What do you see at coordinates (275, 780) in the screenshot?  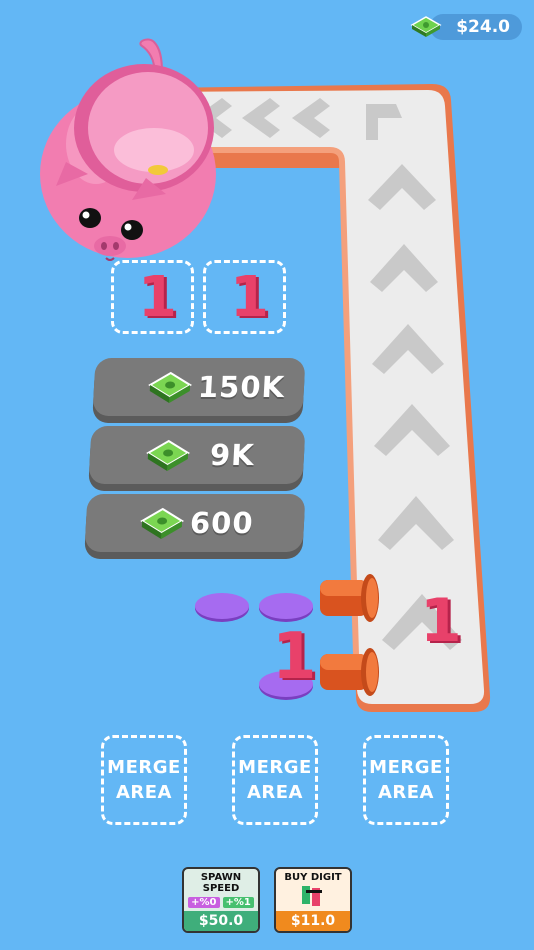 I see `merge-area-2: MERGE AREA` at bounding box center [275, 780].